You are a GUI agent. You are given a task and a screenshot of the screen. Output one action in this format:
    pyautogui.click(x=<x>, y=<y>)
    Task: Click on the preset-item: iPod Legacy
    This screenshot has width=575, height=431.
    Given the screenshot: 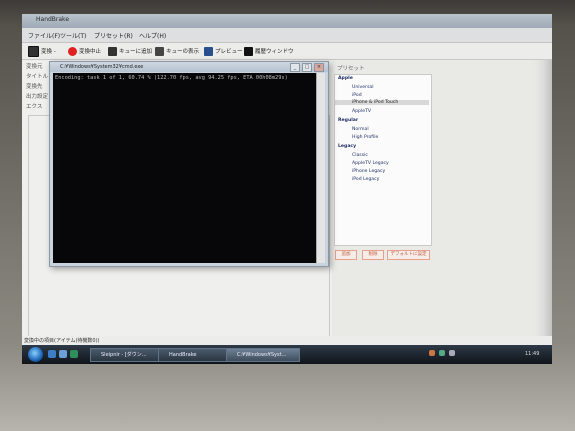 What is the action you would take?
    pyautogui.click(x=365, y=179)
    